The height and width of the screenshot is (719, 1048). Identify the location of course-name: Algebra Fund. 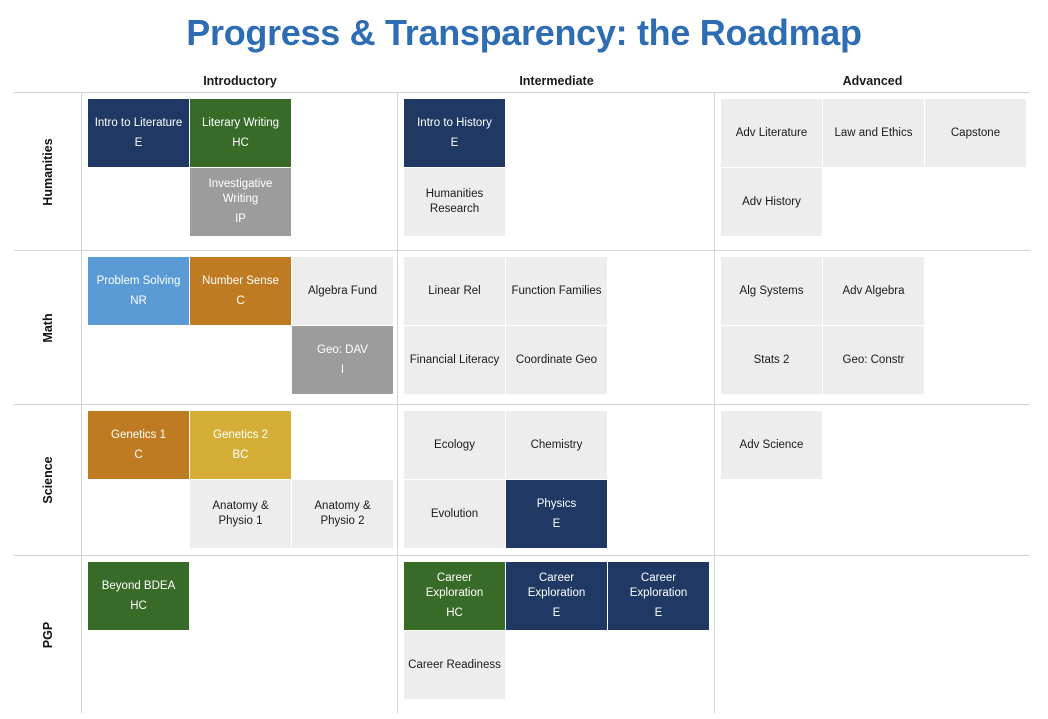
(342, 290).